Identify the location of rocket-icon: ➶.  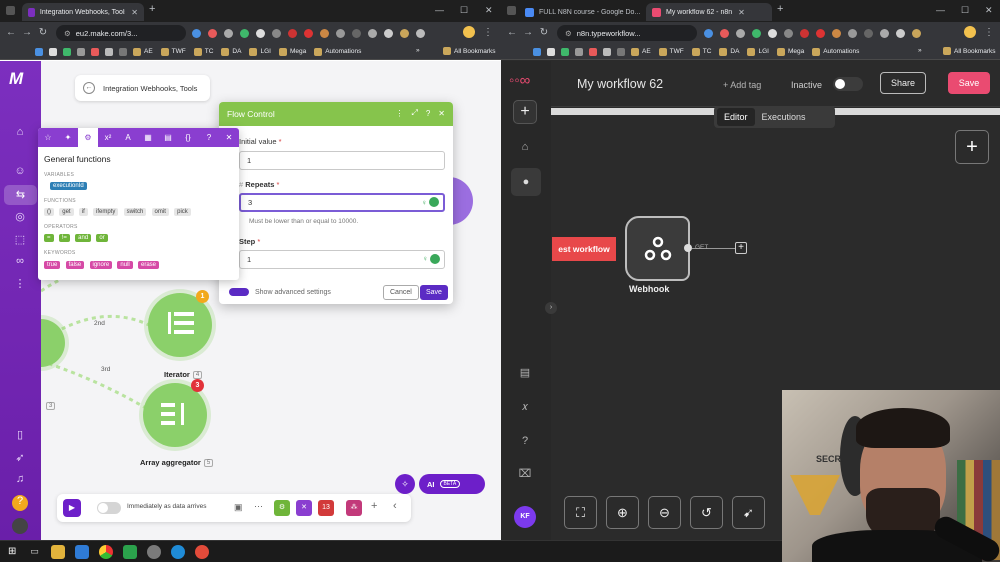
(20, 459).